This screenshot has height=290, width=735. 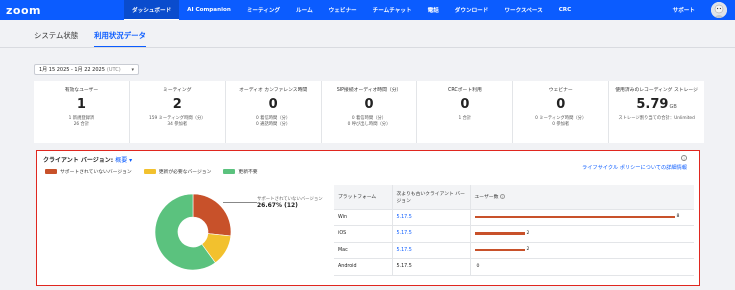 What do you see at coordinates (656, 104) in the screenshot?
I see `stat-value: 5.79GB` at bounding box center [656, 104].